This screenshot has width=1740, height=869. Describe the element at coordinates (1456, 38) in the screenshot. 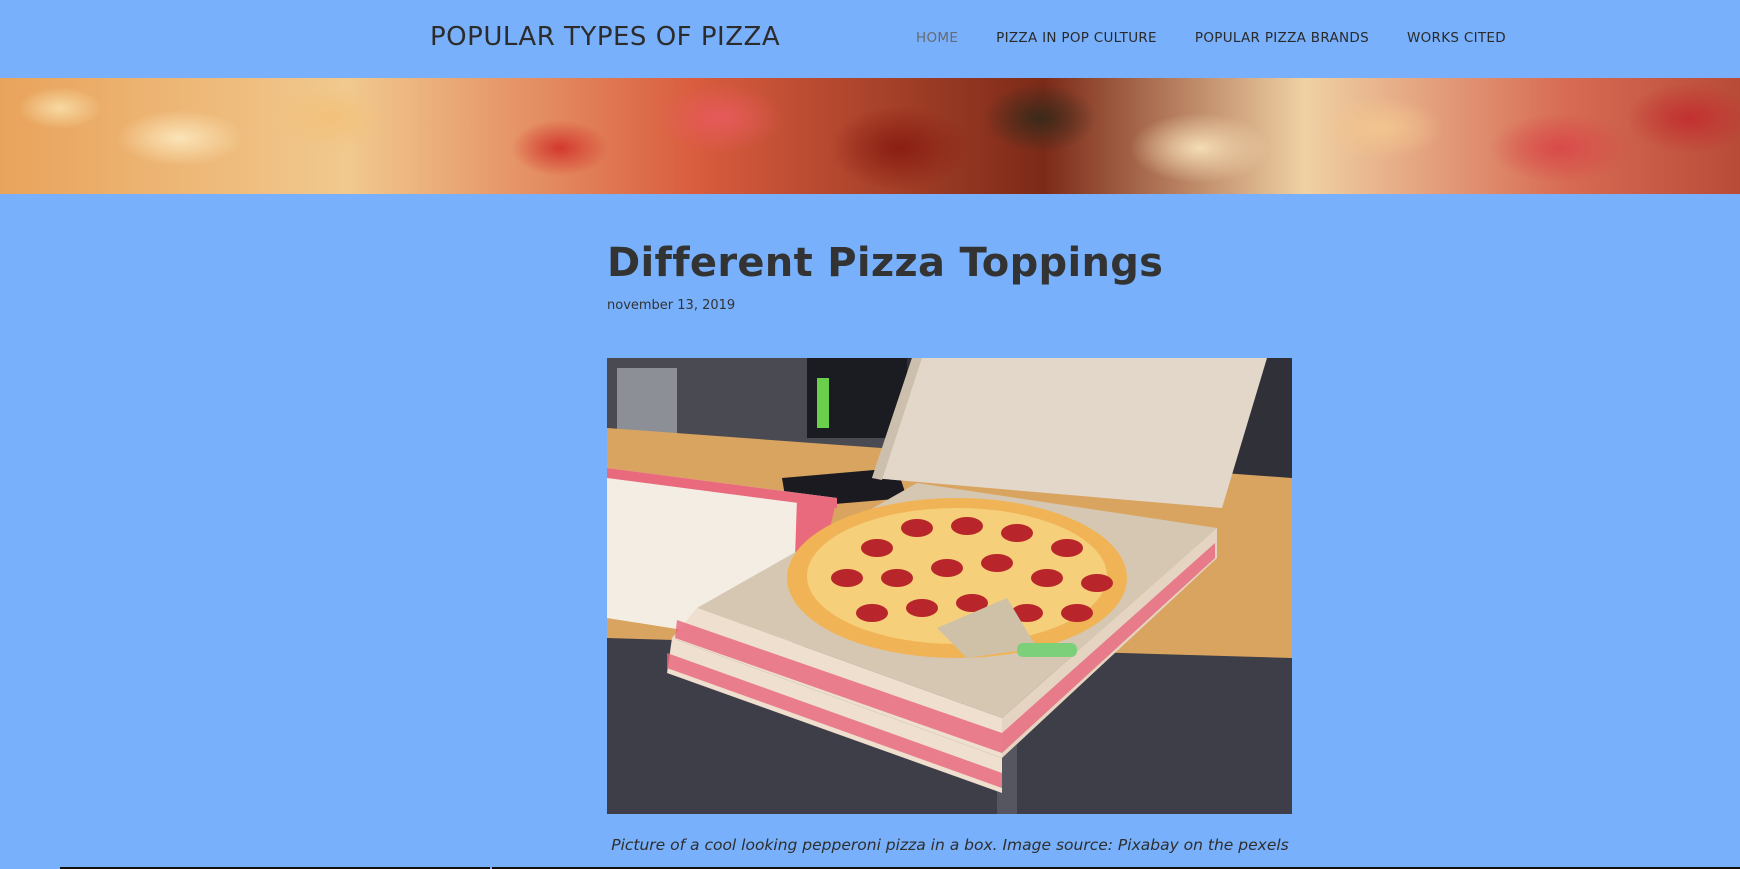

I see `nav-works-cited: WORKS CITED` at that location.